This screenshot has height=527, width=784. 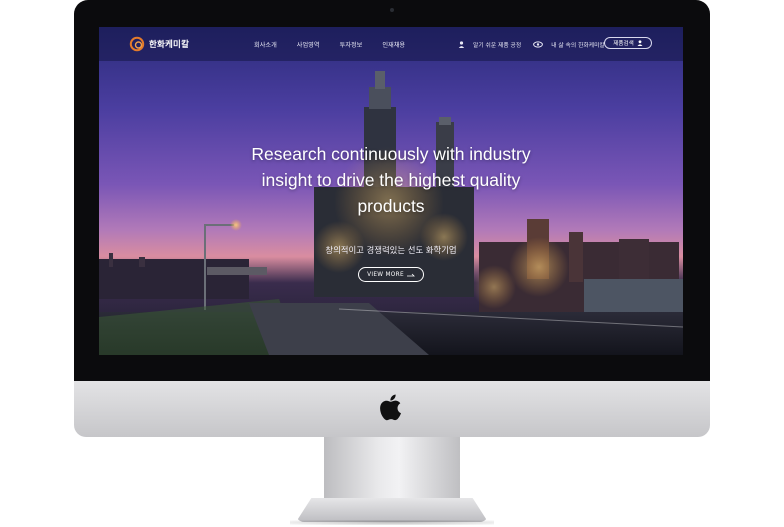 I want to click on imac-chin, so click(x=392, y=409).